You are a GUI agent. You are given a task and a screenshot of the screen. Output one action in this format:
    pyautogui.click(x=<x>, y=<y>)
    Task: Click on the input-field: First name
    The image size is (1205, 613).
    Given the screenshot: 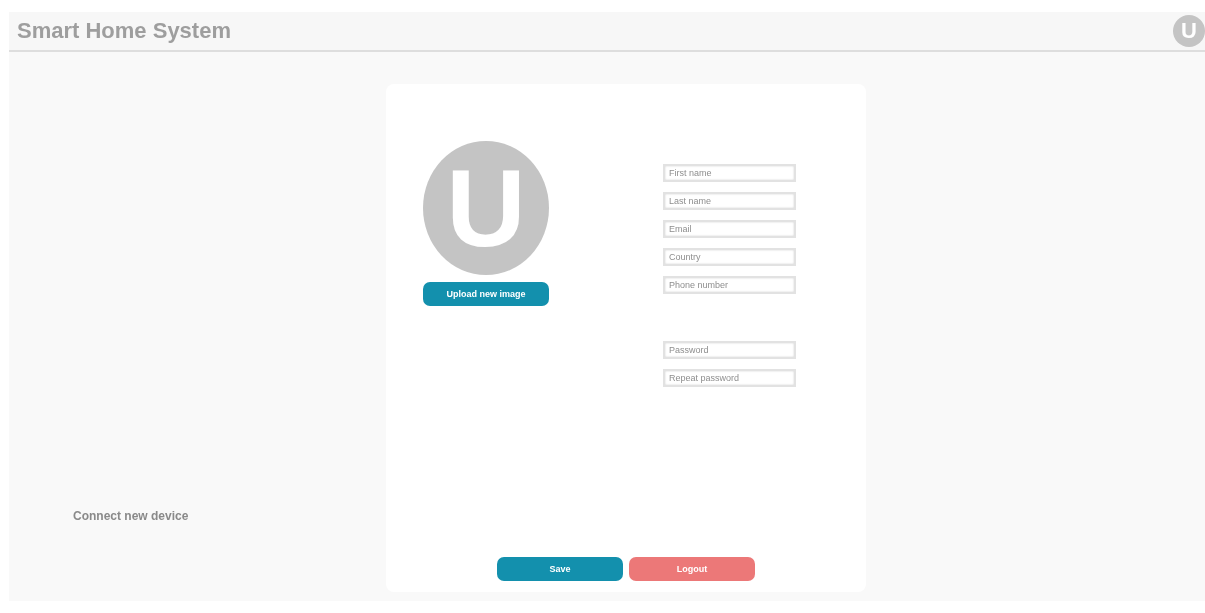 What is the action you would take?
    pyautogui.click(x=729, y=173)
    